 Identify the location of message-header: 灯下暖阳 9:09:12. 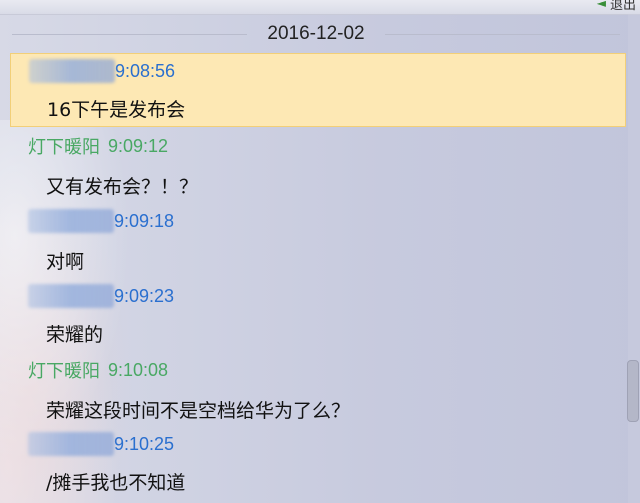
(98, 146).